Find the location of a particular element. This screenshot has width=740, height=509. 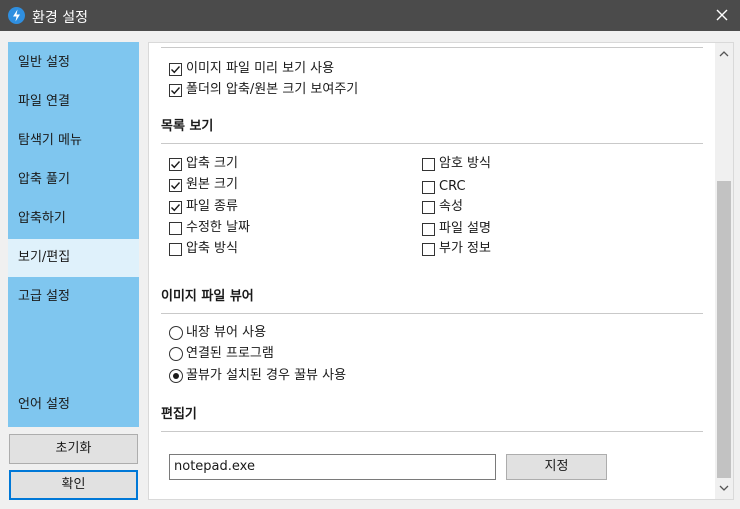

sidebar-item-general: 일반 설정 is located at coordinates (73, 63).